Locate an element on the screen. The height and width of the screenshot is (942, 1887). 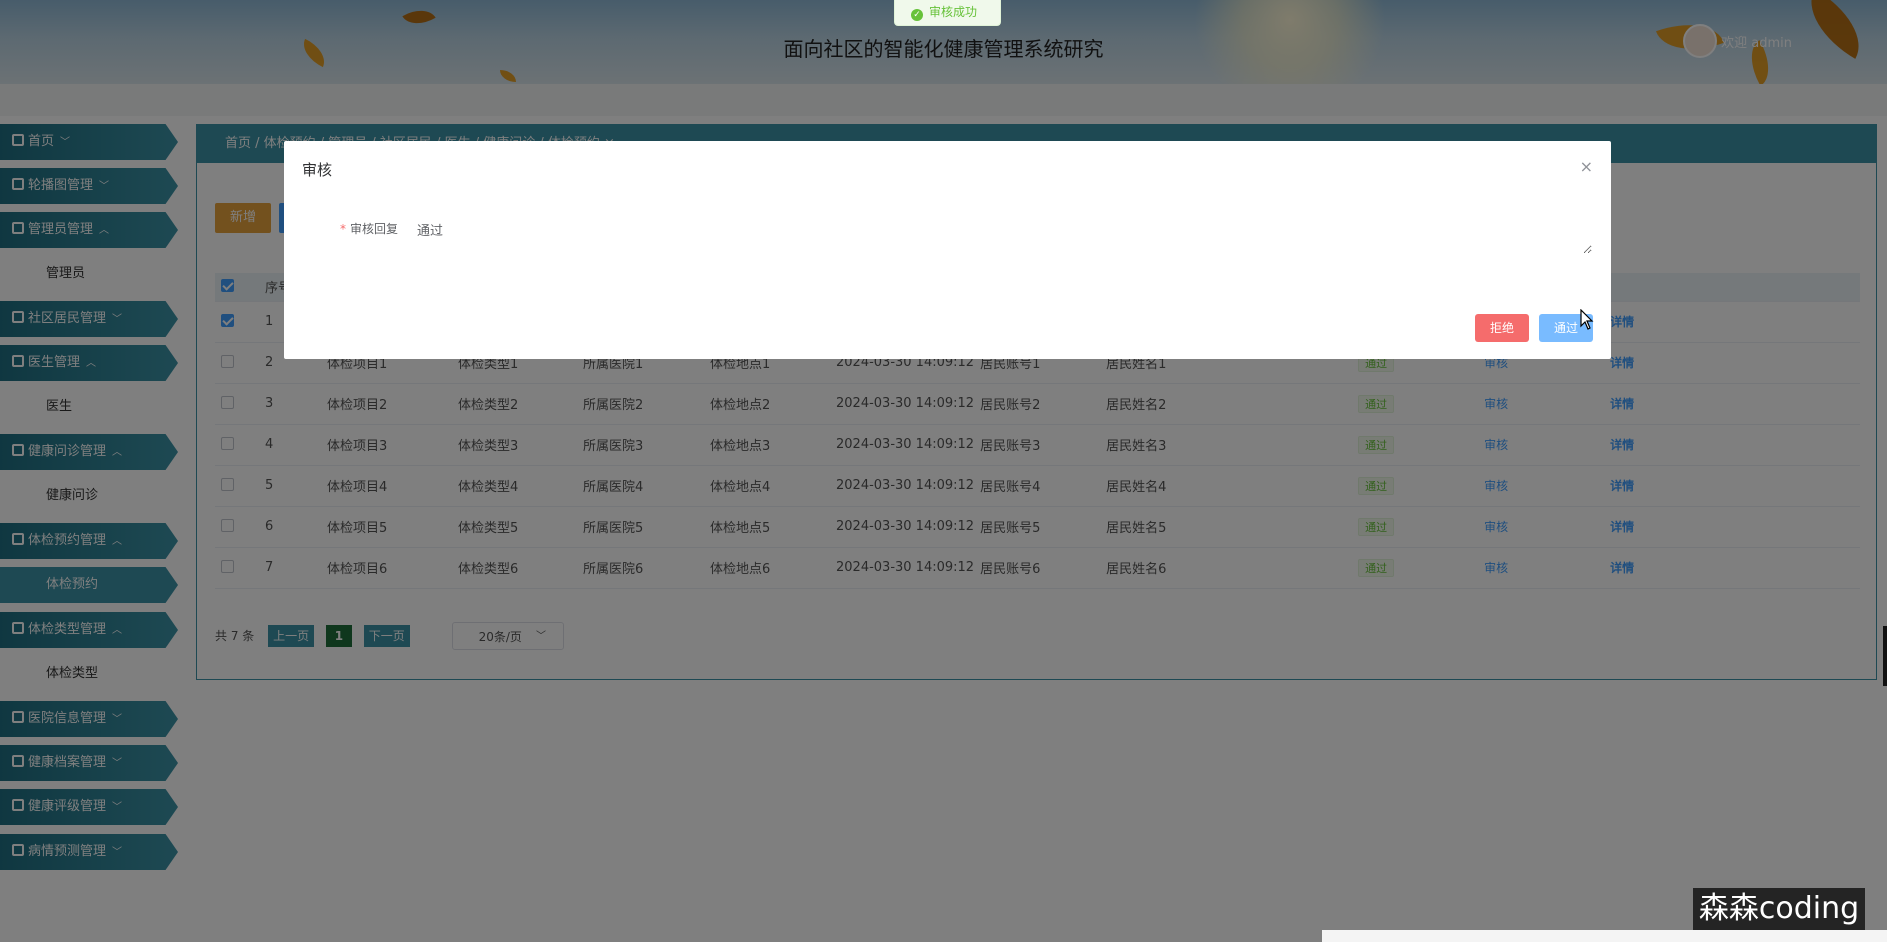
reject-button: 拒绝 is located at coordinates (1502, 328).